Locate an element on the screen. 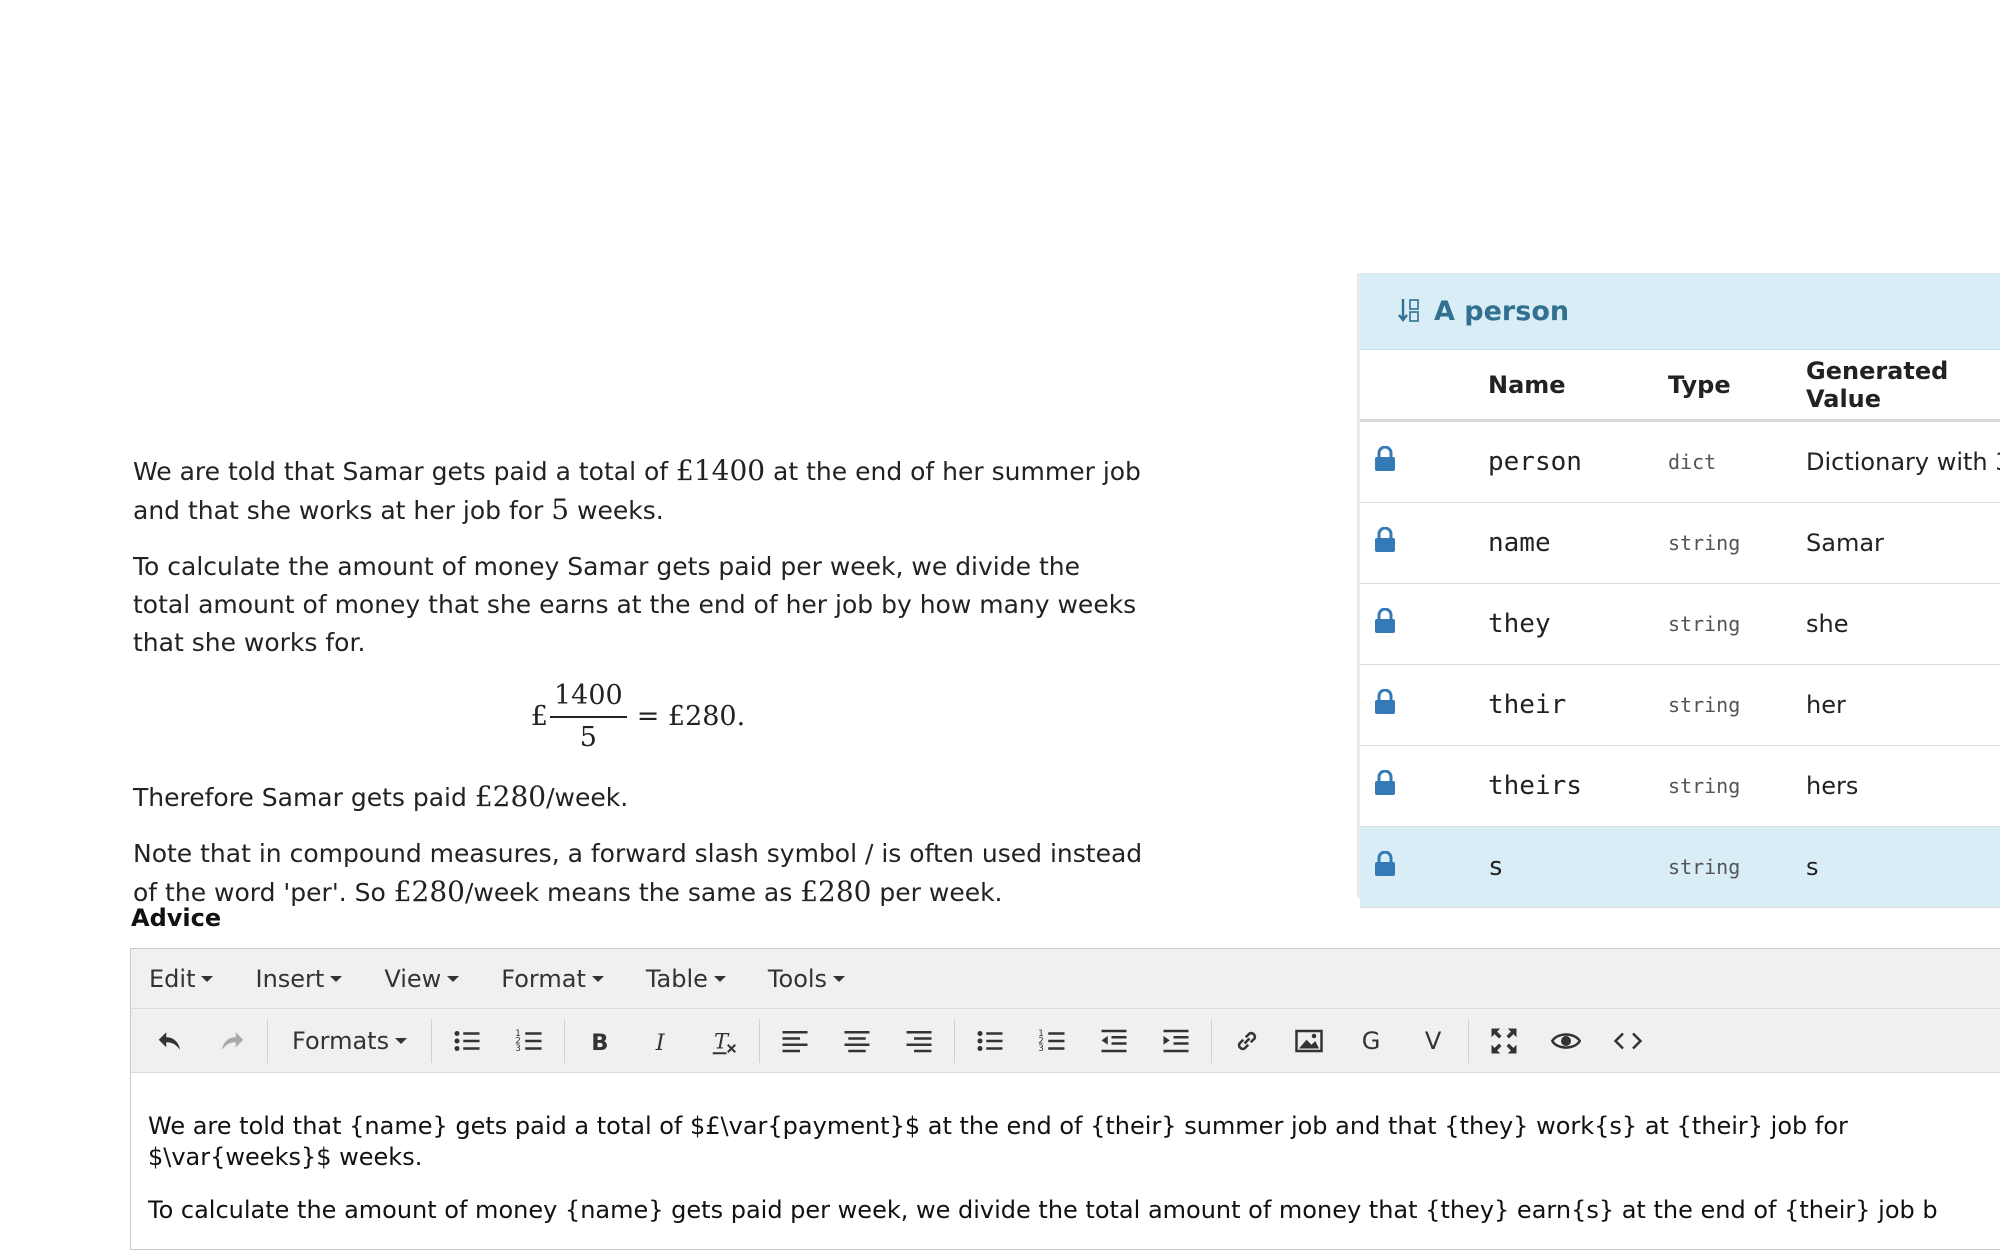 This screenshot has width=2000, height=1250. type-column-header: Type is located at coordinates (1736, 386).